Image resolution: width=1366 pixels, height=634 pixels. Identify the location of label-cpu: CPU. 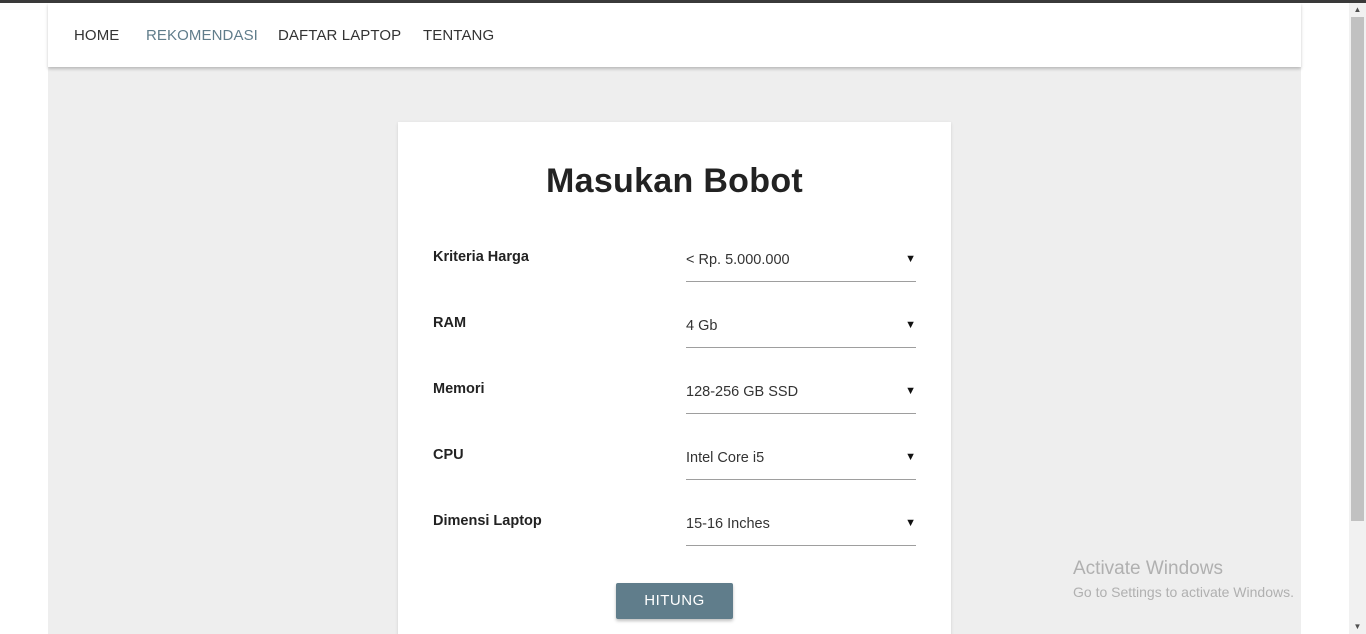
(448, 455).